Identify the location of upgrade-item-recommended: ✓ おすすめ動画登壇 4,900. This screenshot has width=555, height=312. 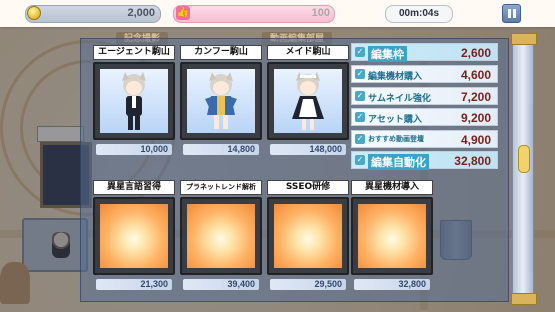
(424, 139).